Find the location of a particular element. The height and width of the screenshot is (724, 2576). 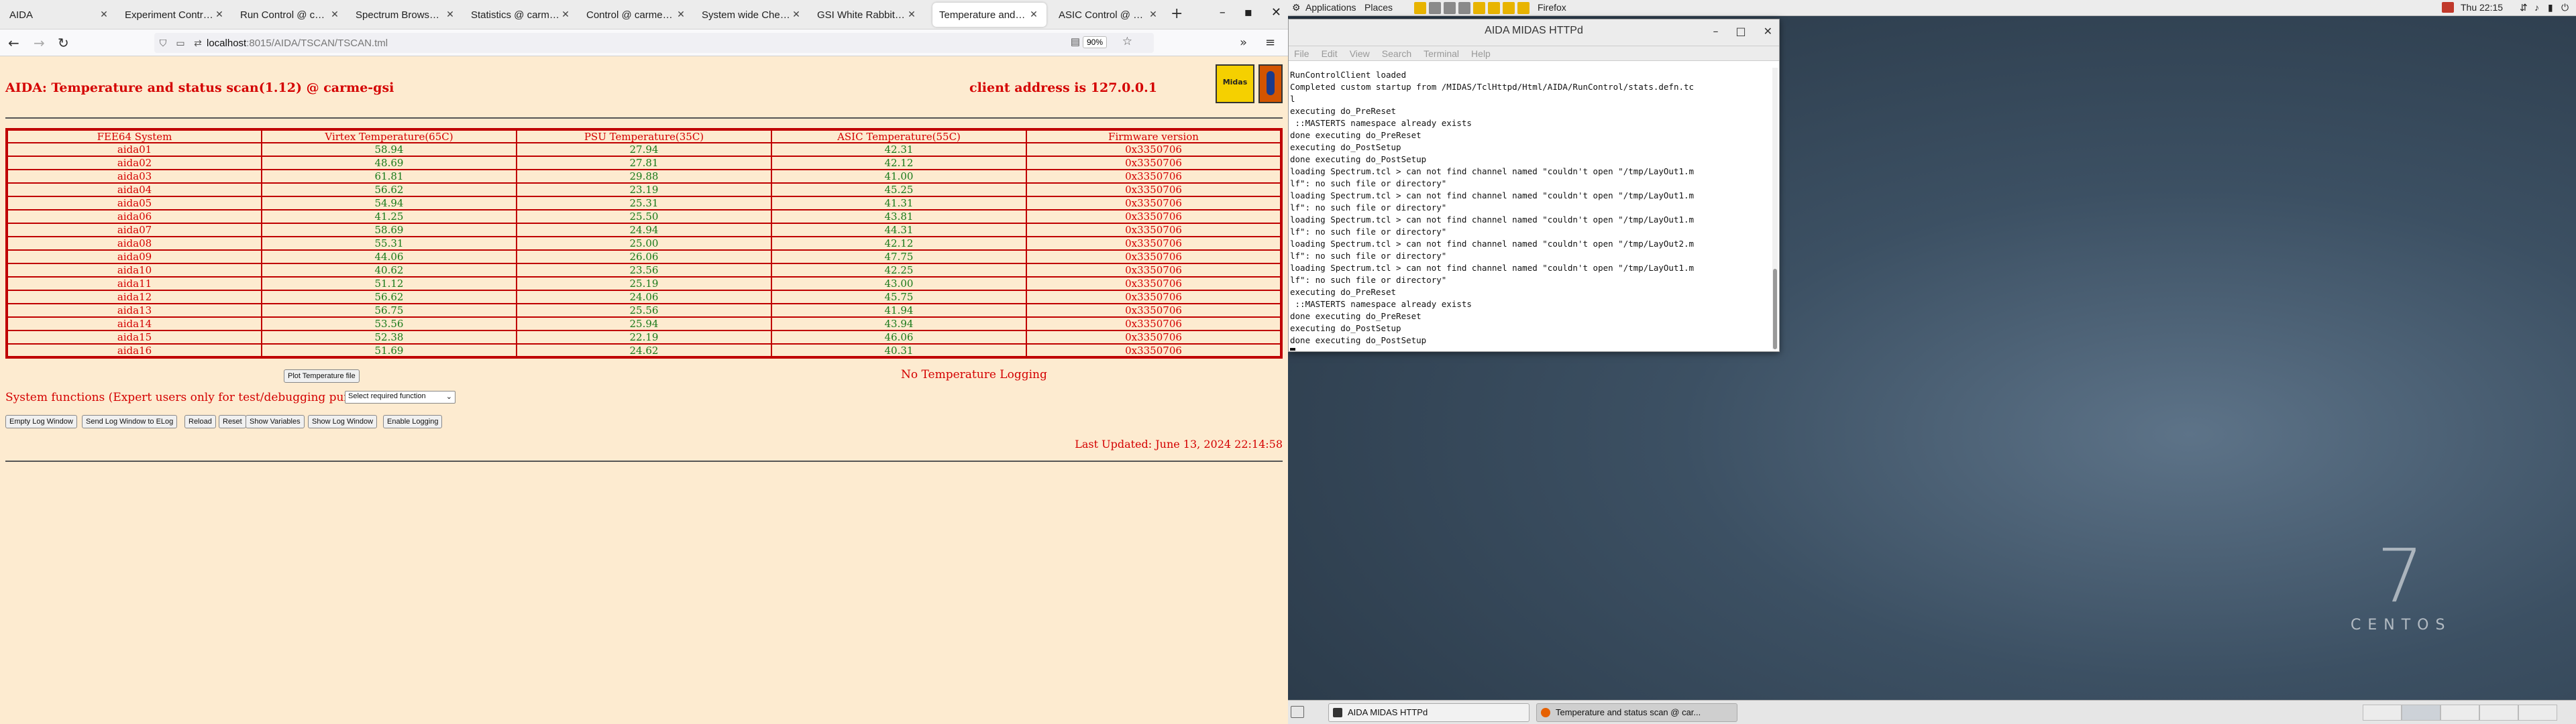

asic-temp-cell: 41.94 is located at coordinates (899, 310).